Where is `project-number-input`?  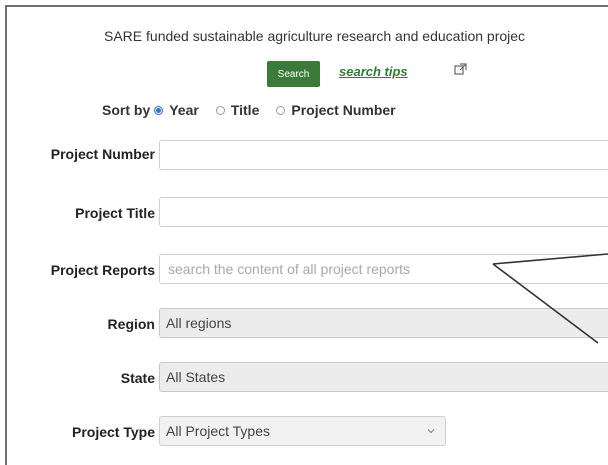 project-number-input is located at coordinates (387, 155).